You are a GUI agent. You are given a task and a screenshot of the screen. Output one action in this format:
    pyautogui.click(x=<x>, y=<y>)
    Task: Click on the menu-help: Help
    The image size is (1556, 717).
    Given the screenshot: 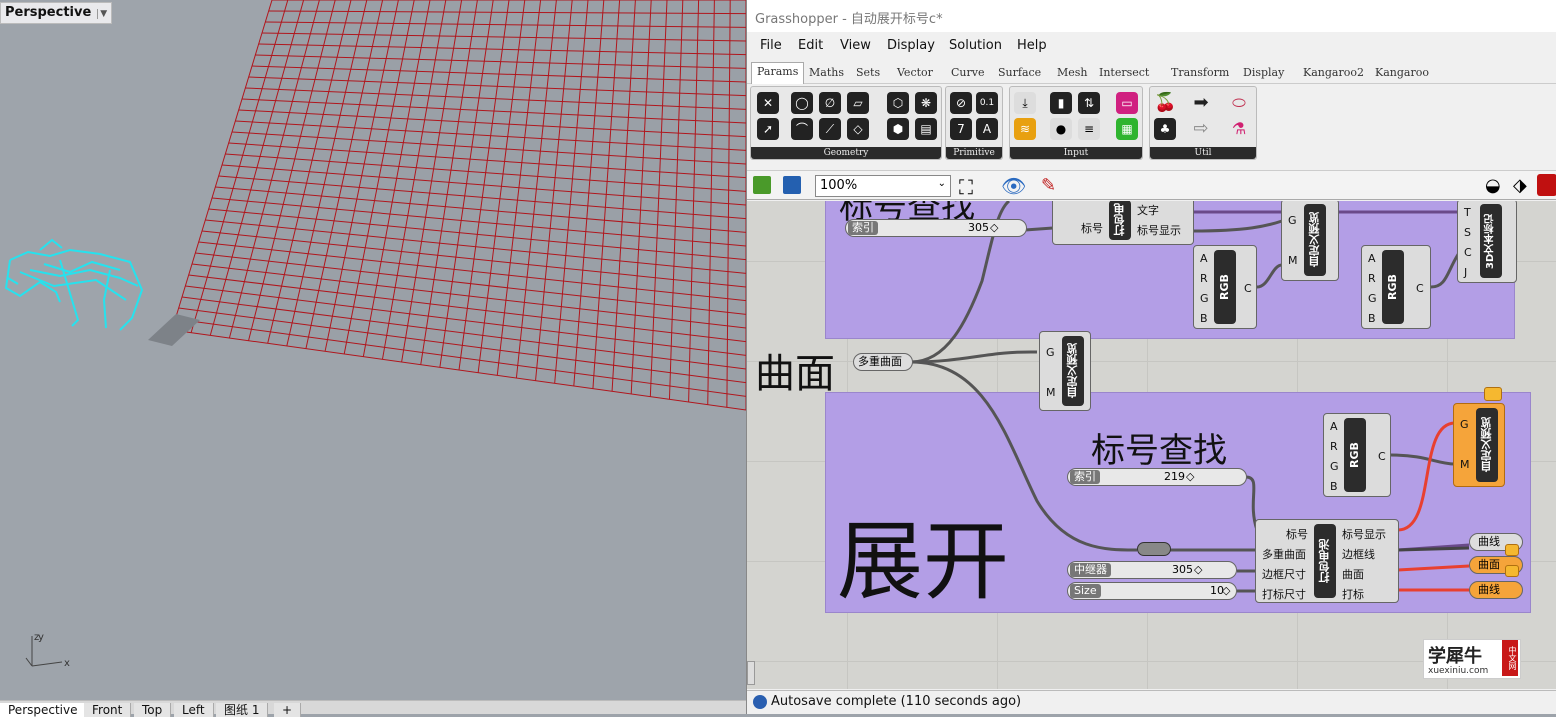 What is the action you would take?
    pyautogui.click(x=1032, y=45)
    